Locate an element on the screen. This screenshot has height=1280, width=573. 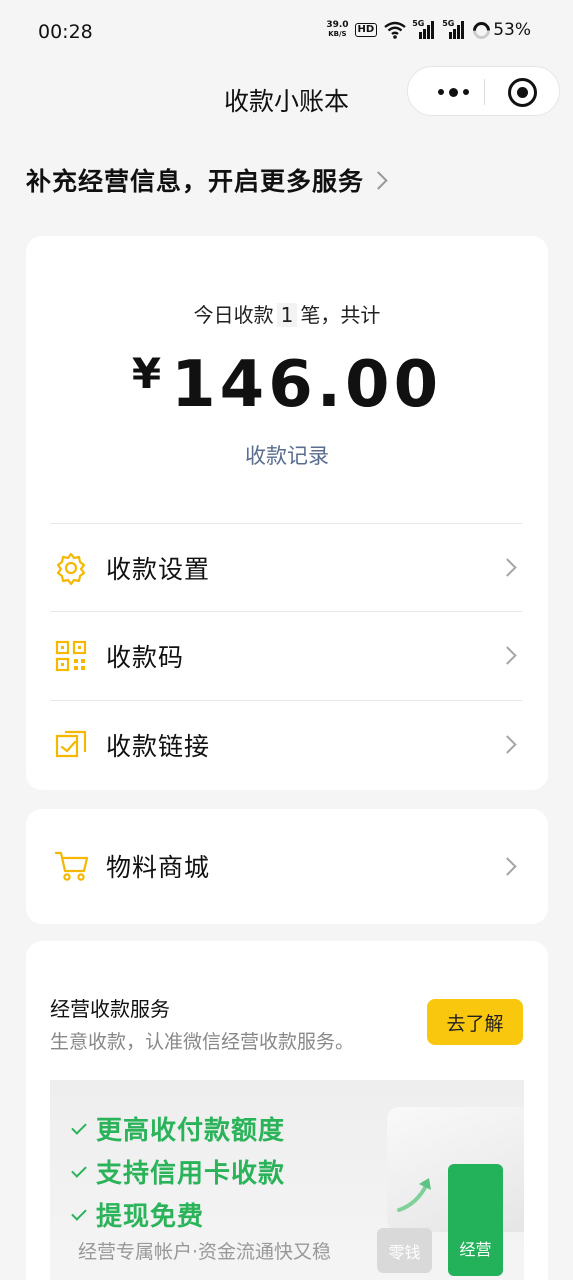
today-summary: 今日收款 1 笔，共计 is located at coordinates (287, 315).